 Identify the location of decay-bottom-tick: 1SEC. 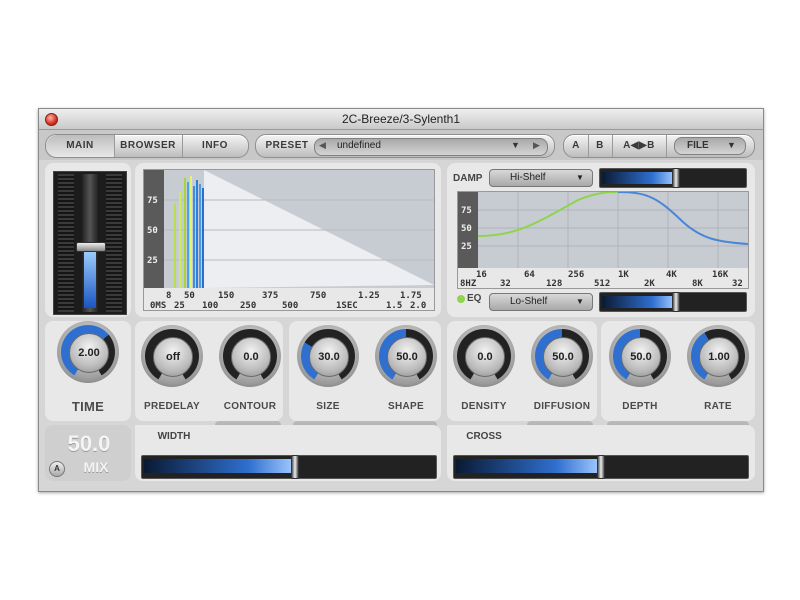
(347, 305).